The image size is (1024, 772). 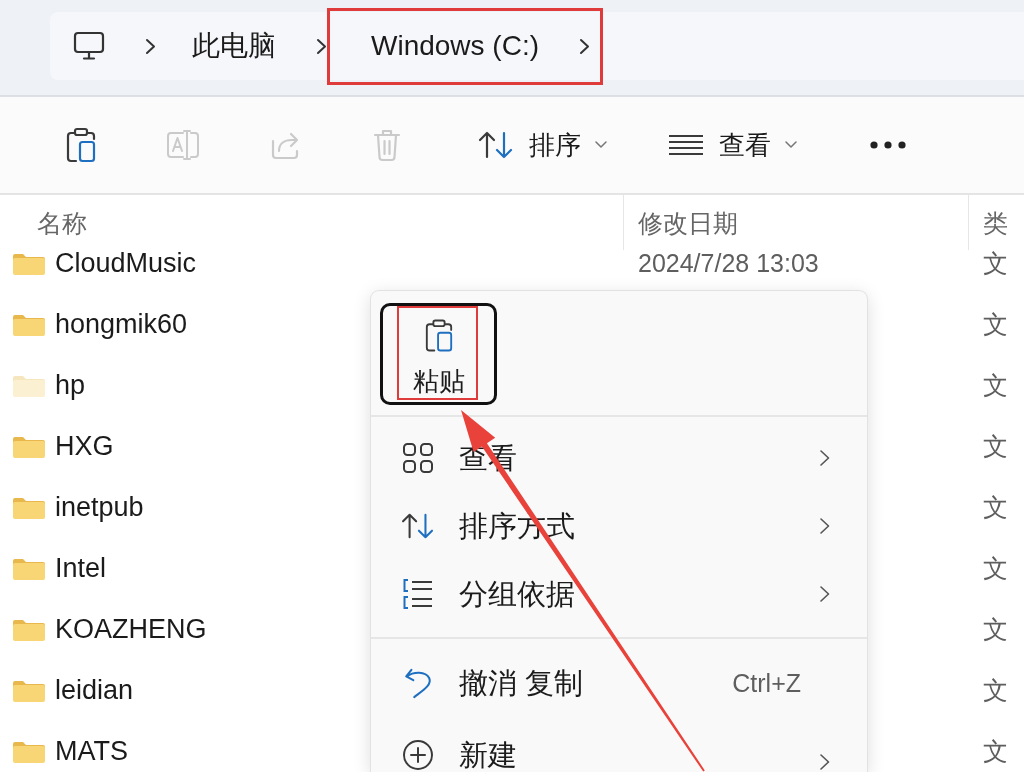 I want to click on column-header: 名称, so click(x=311, y=222).